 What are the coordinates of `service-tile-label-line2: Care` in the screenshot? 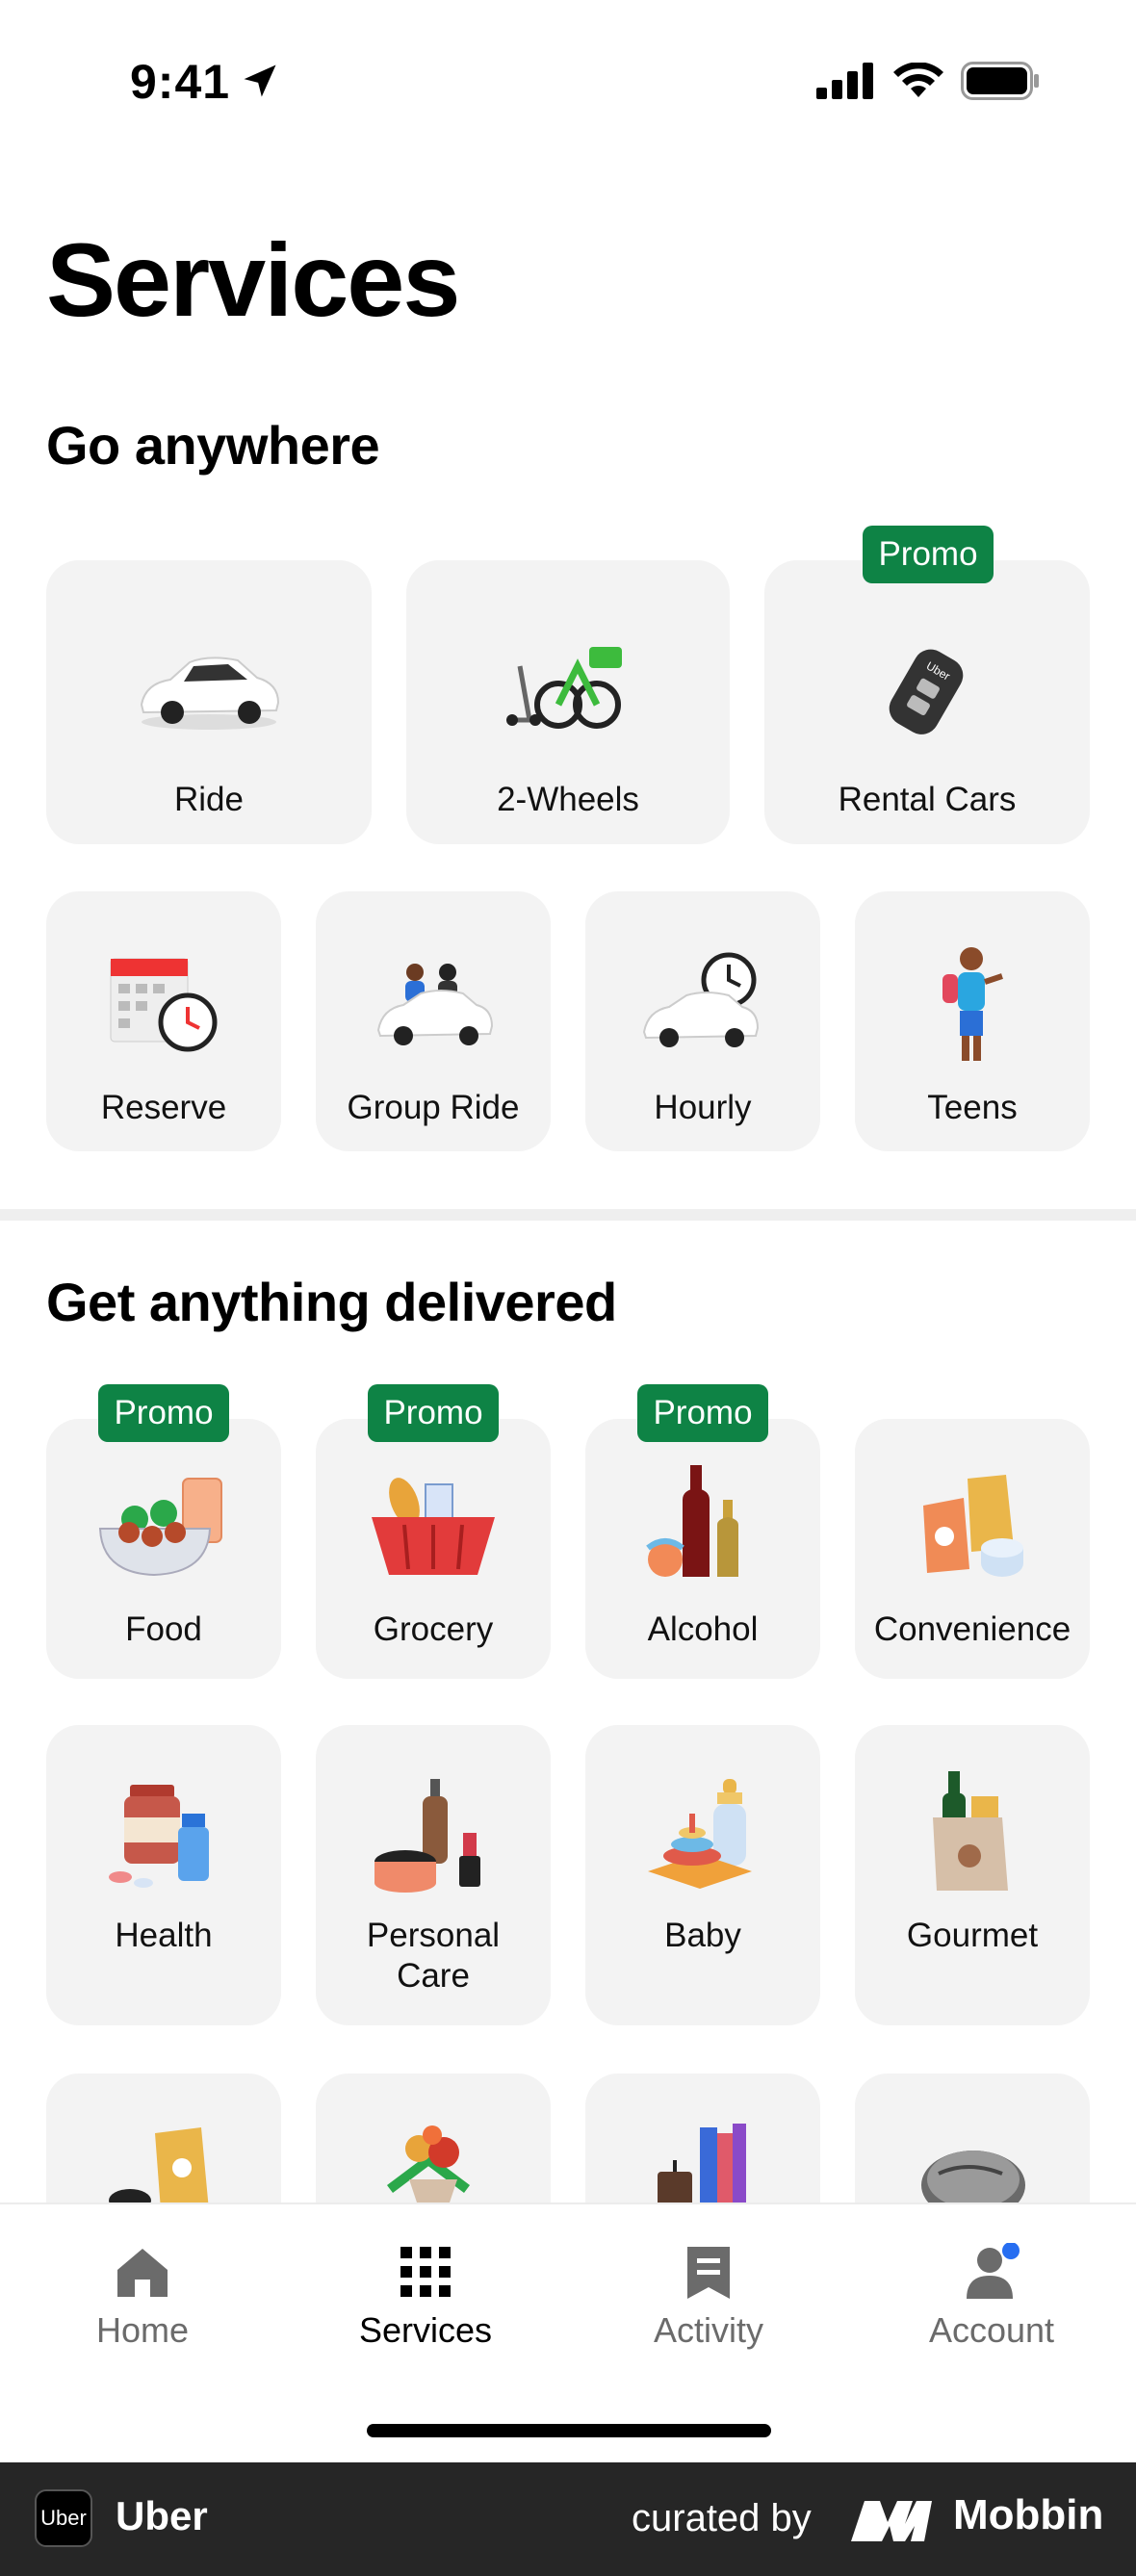 It's located at (434, 1976).